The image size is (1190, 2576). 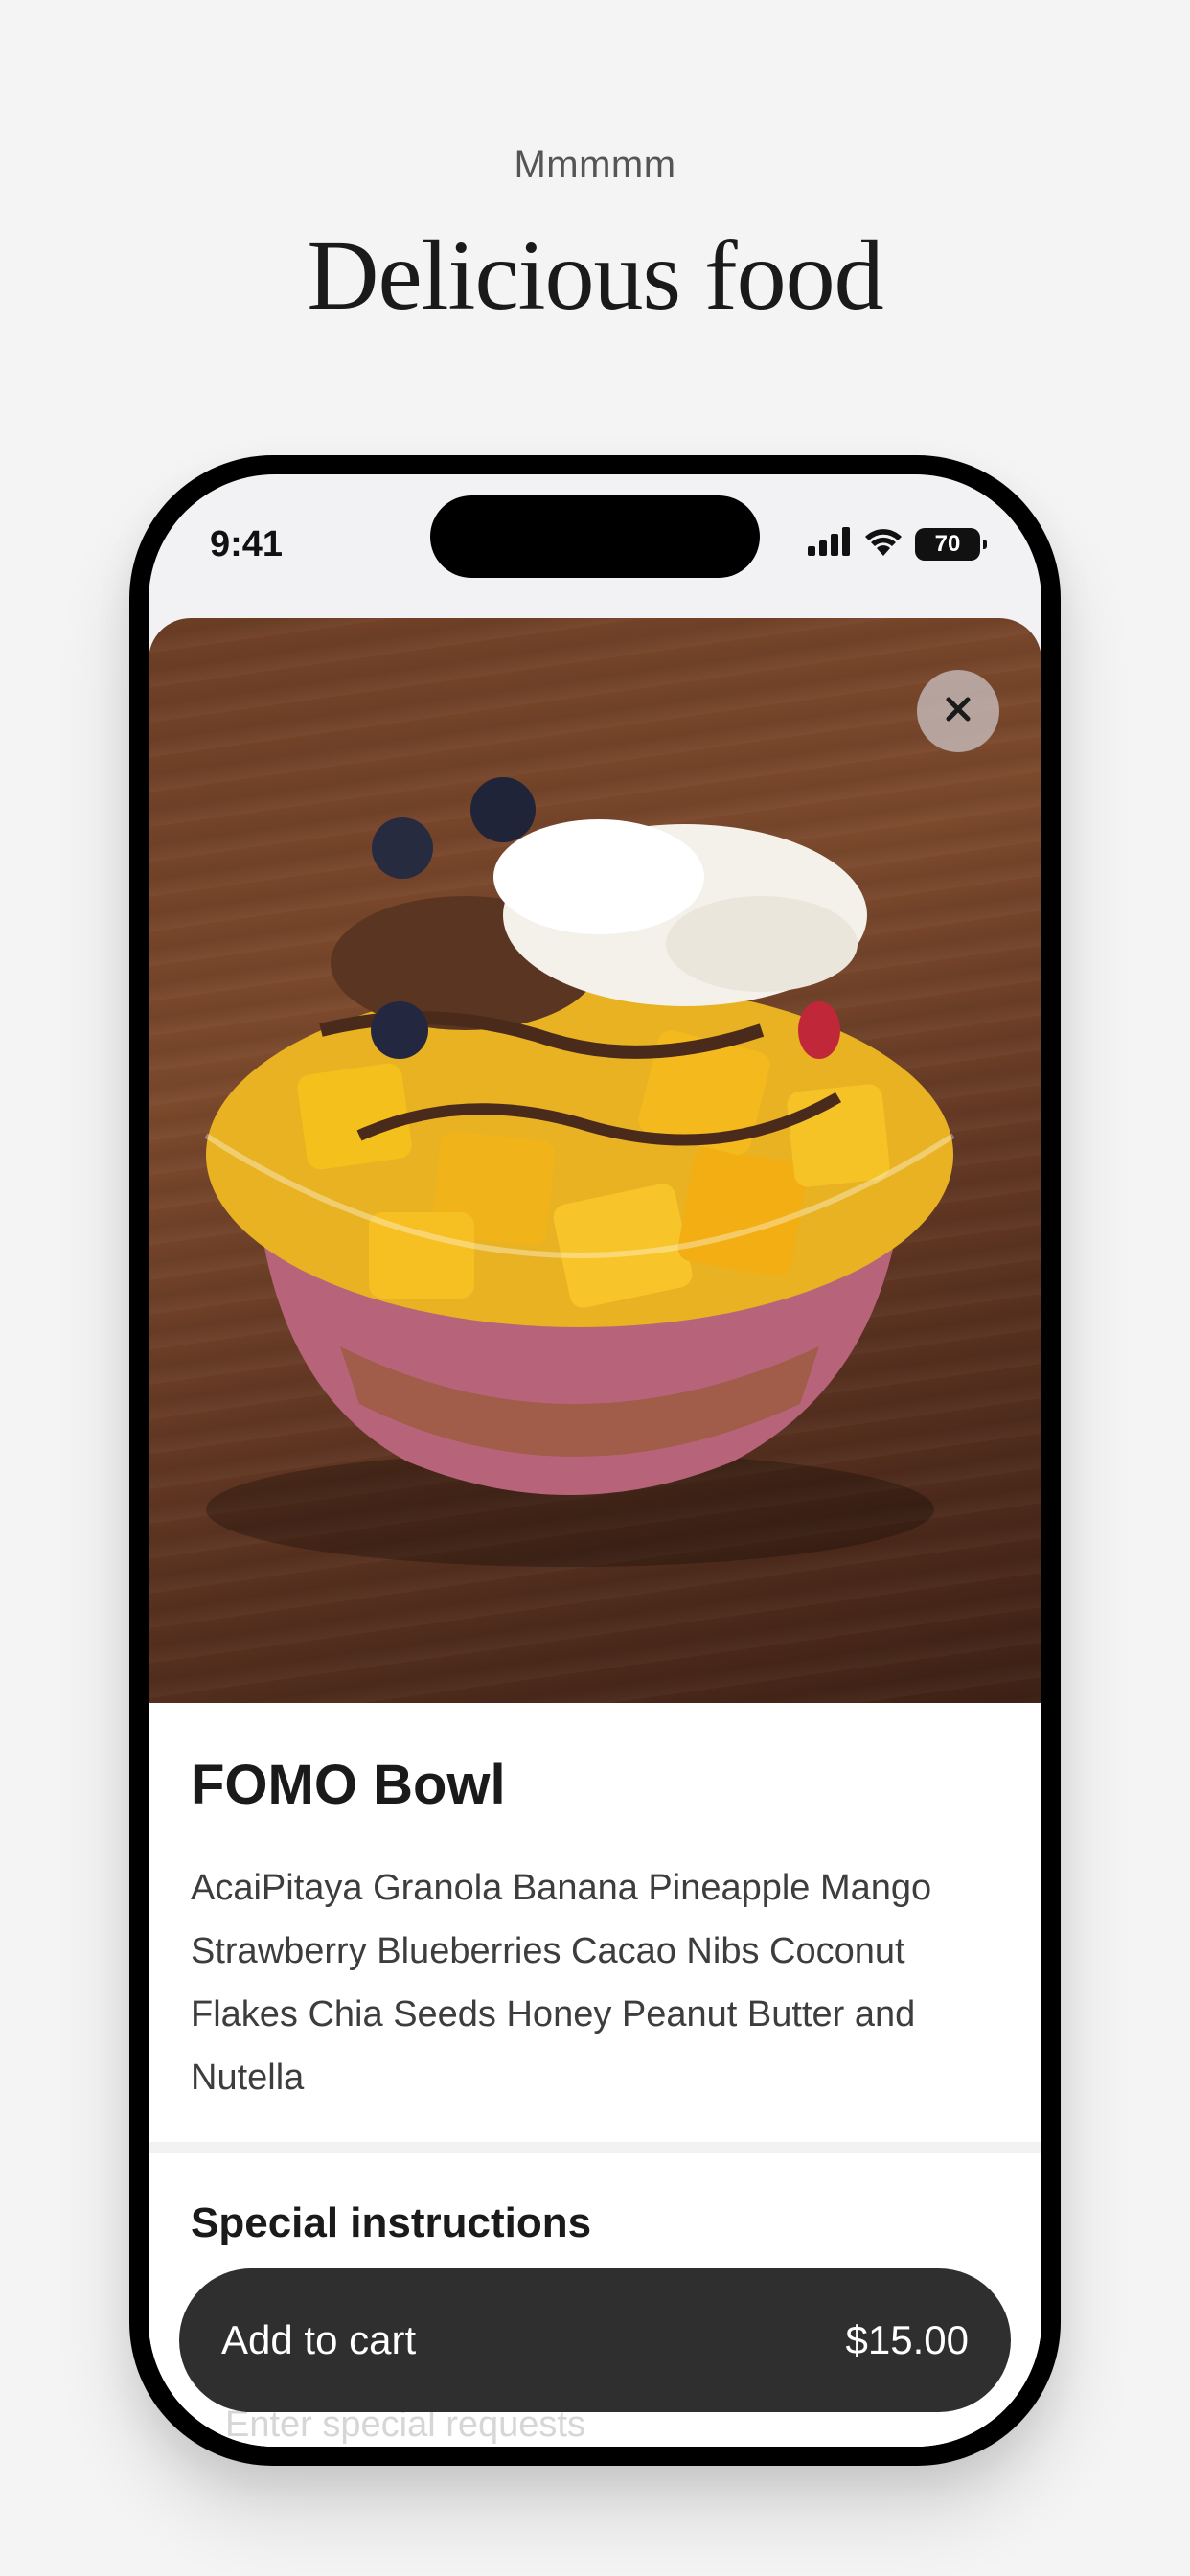 What do you see at coordinates (391, 2222) in the screenshot?
I see `special-instructions-title: Special instructions` at bounding box center [391, 2222].